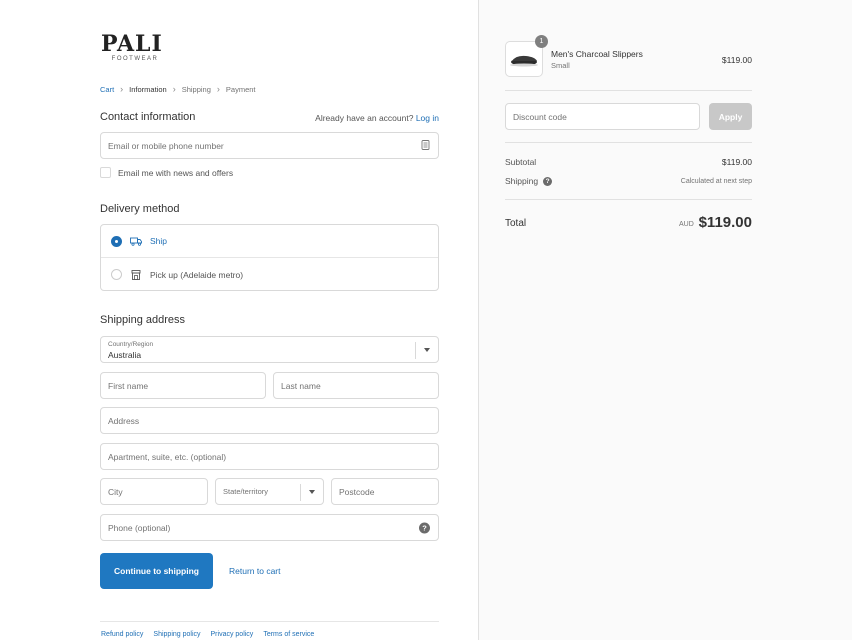 The height and width of the screenshot is (640, 852). What do you see at coordinates (269, 456) in the screenshot?
I see `apartment-field: Apartment, suite, etc. (optional)` at bounding box center [269, 456].